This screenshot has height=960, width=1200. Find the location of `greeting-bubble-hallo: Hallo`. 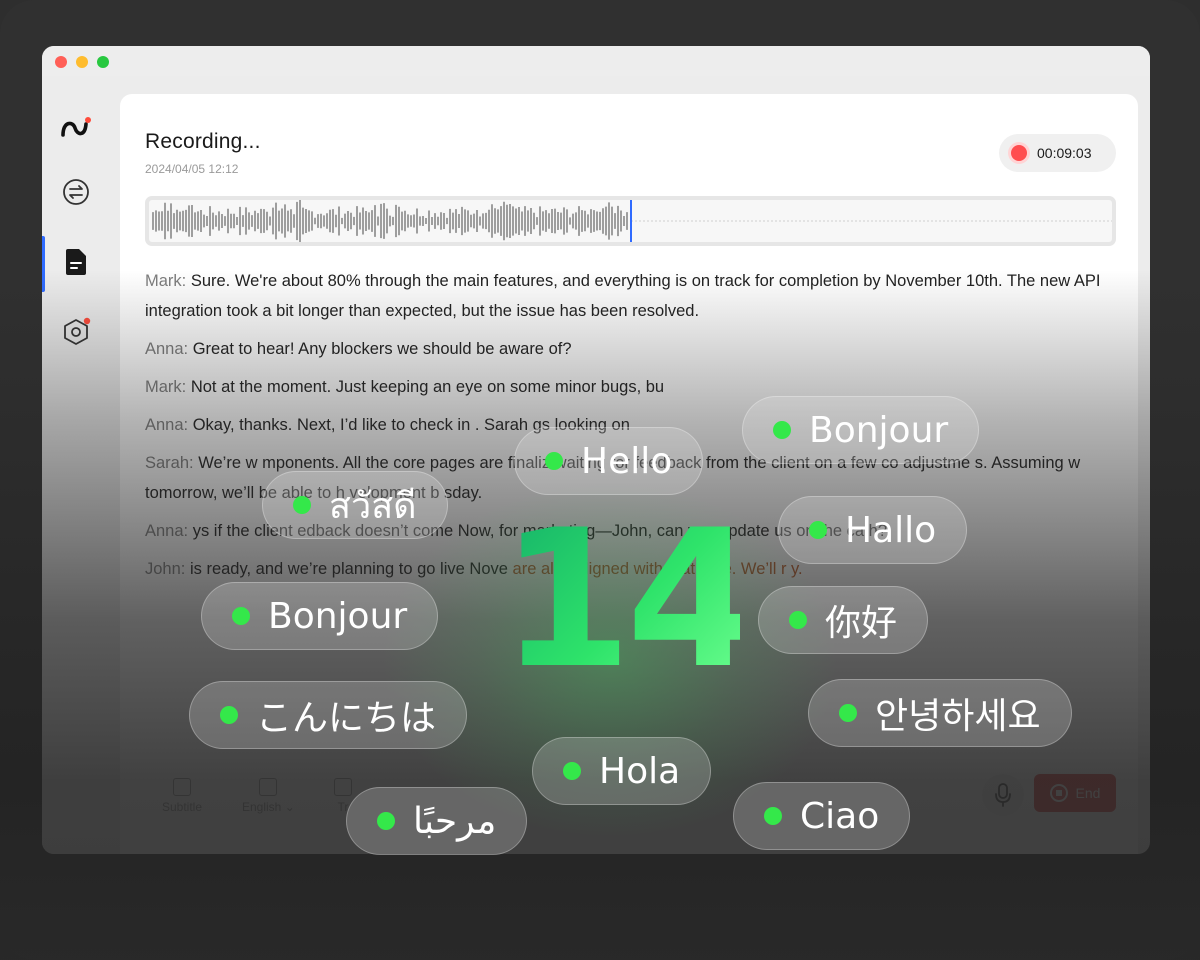

greeting-bubble-hallo: Hallo is located at coordinates (873, 530).